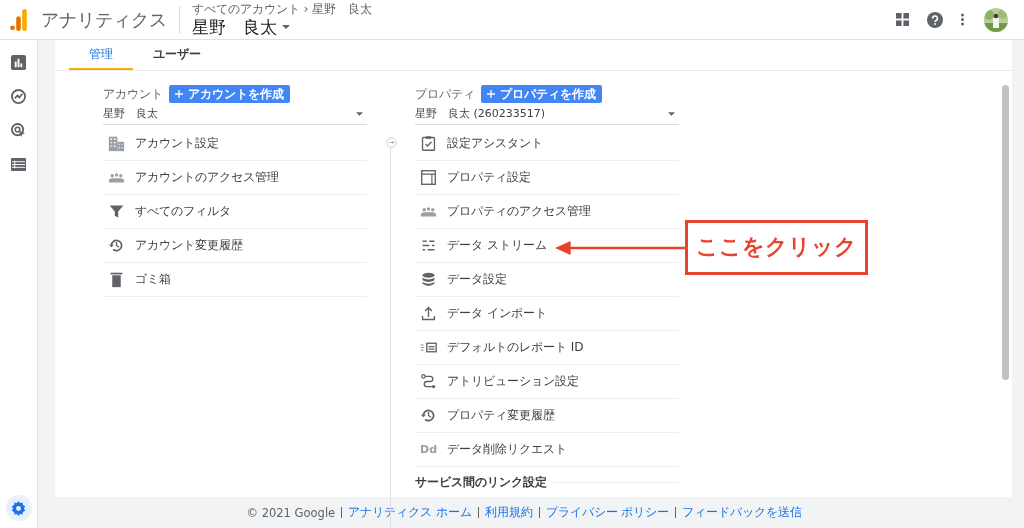 The width and height of the screenshot is (1024, 528). Describe the element at coordinates (235, 246) in the screenshot. I see `menu-item: アカウント変更履歴` at that location.